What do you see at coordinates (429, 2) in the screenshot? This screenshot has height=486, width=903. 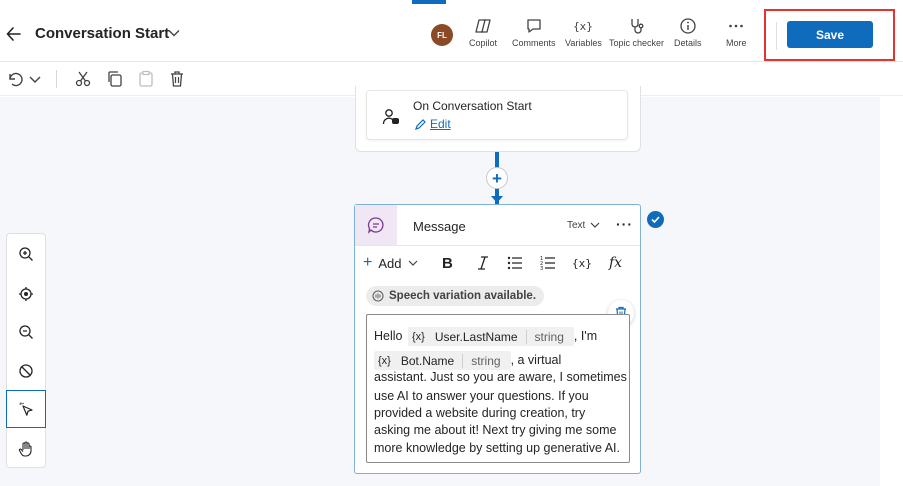 I see `active-indicator` at bounding box center [429, 2].